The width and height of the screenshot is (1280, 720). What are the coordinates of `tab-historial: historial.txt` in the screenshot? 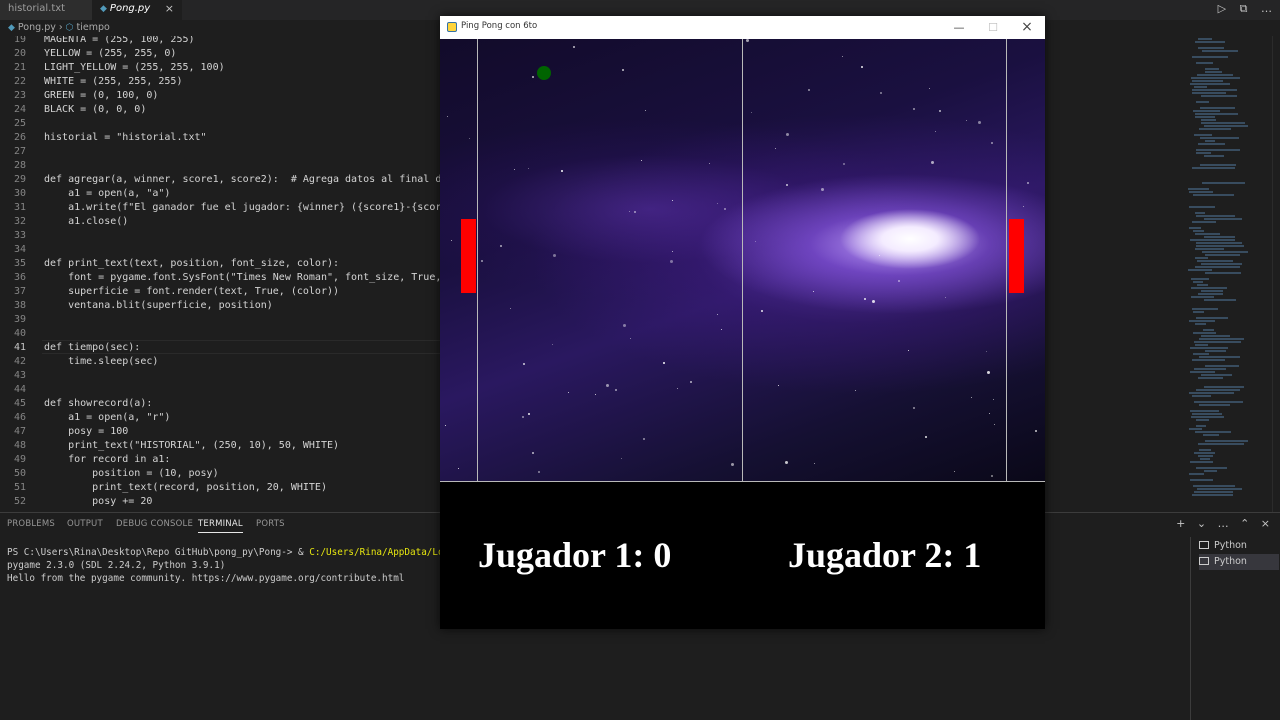 It's located at (46, 10).